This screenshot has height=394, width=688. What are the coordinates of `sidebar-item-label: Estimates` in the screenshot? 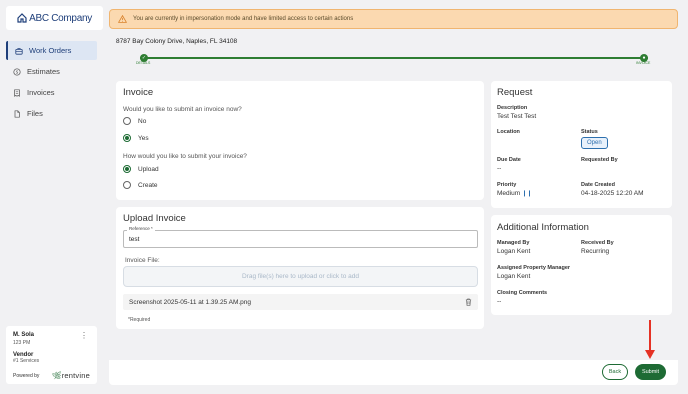 It's located at (43, 71).